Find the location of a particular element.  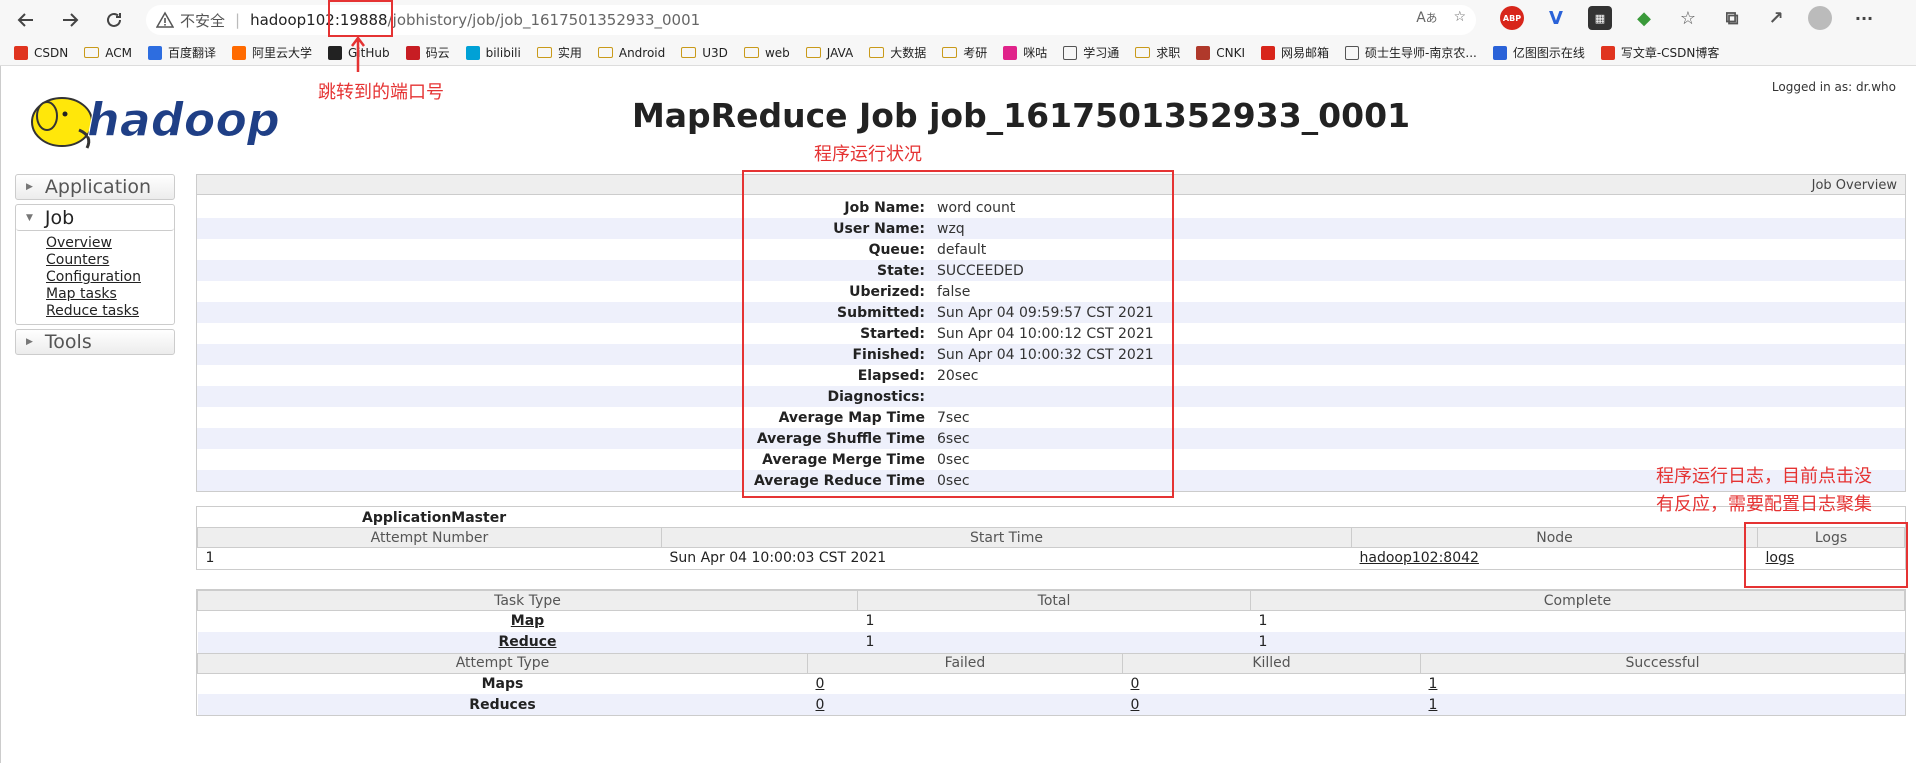

application-master-title: ApplicationMaster is located at coordinates (434, 518).